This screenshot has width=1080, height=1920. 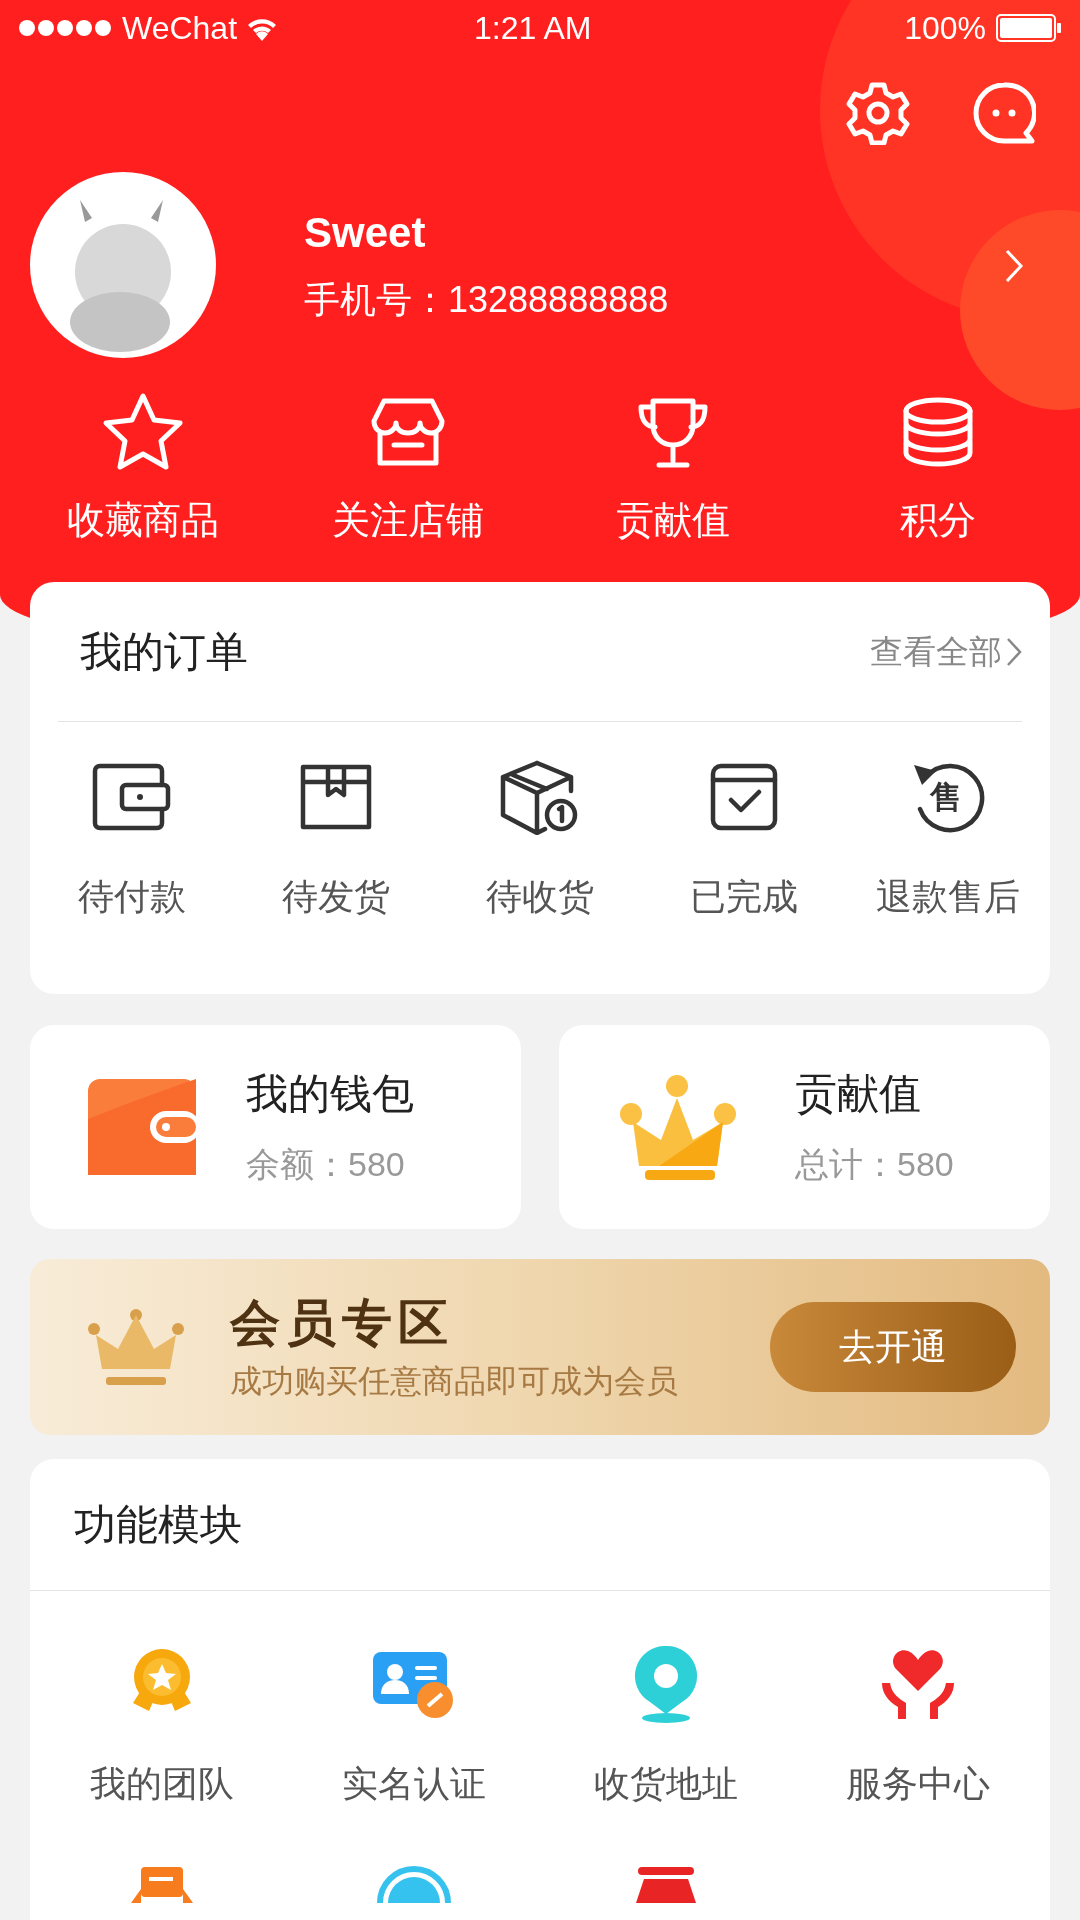 I want to click on settings-button, so click(x=878, y=113).